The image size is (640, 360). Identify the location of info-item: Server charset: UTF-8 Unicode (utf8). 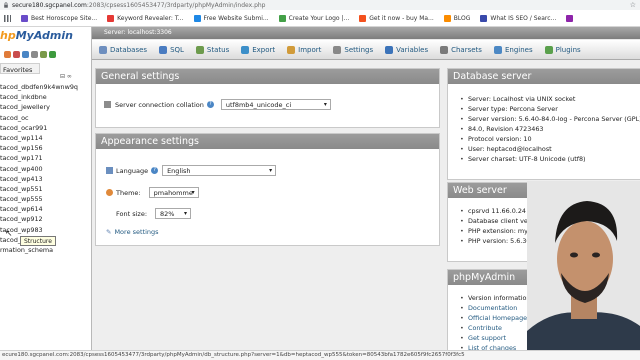
(550, 159).